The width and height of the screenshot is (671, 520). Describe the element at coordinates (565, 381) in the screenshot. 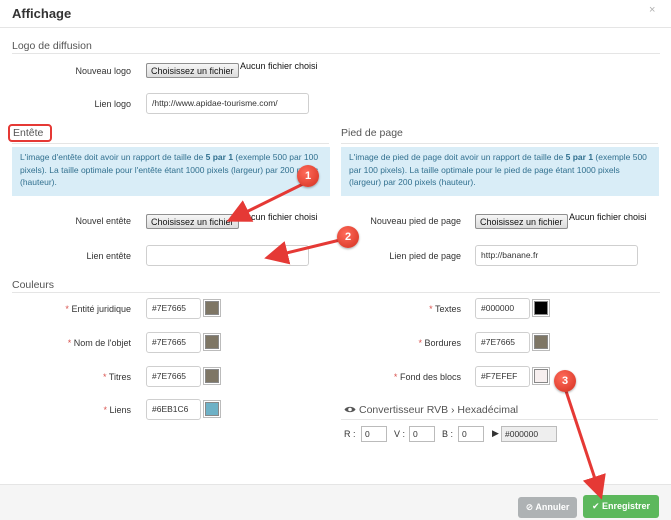

I see `annotation-badge-3: 3` at that location.